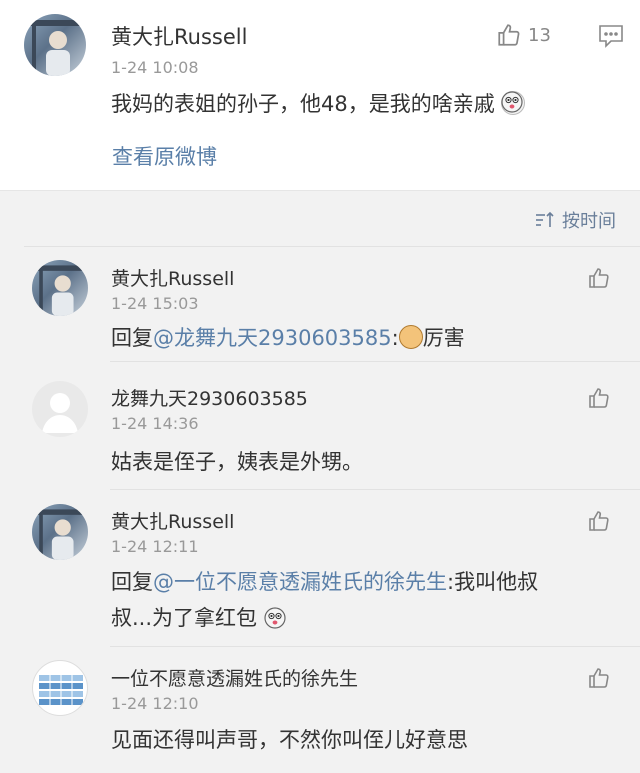 Image resolution: width=640 pixels, height=773 pixels. I want to click on post-like-button: 13, so click(523, 35).